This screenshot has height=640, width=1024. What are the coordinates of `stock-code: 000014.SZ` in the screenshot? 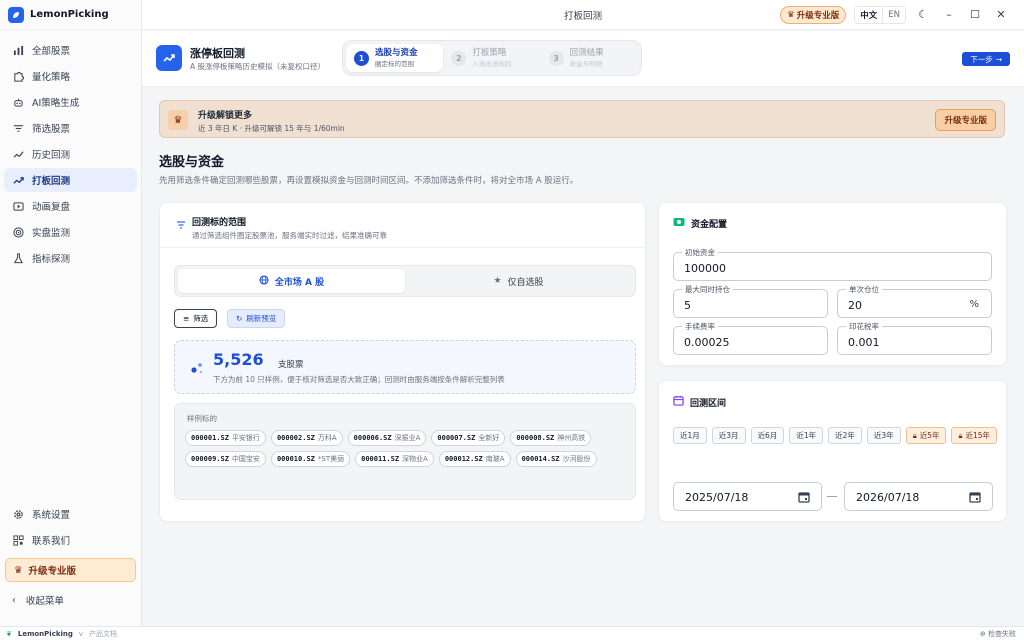 It's located at (540, 459).